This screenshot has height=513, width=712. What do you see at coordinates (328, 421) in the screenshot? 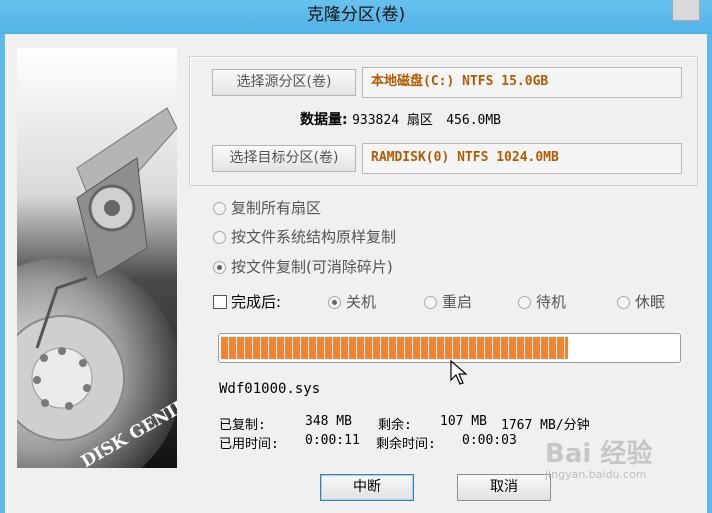
I see `copied-value: 348 MB` at bounding box center [328, 421].